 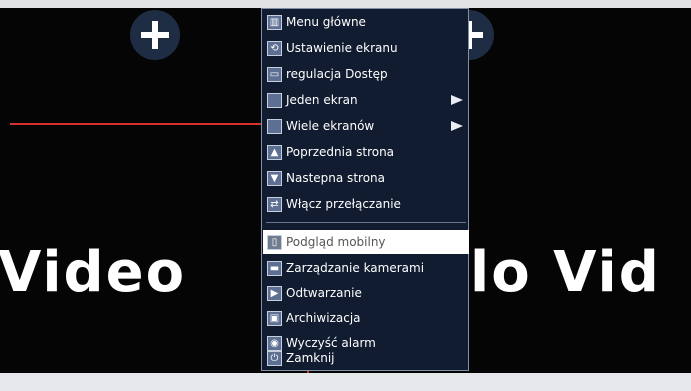 What do you see at coordinates (274, 22) in the screenshot?
I see `home-icon: ▥` at bounding box center [274, 22].